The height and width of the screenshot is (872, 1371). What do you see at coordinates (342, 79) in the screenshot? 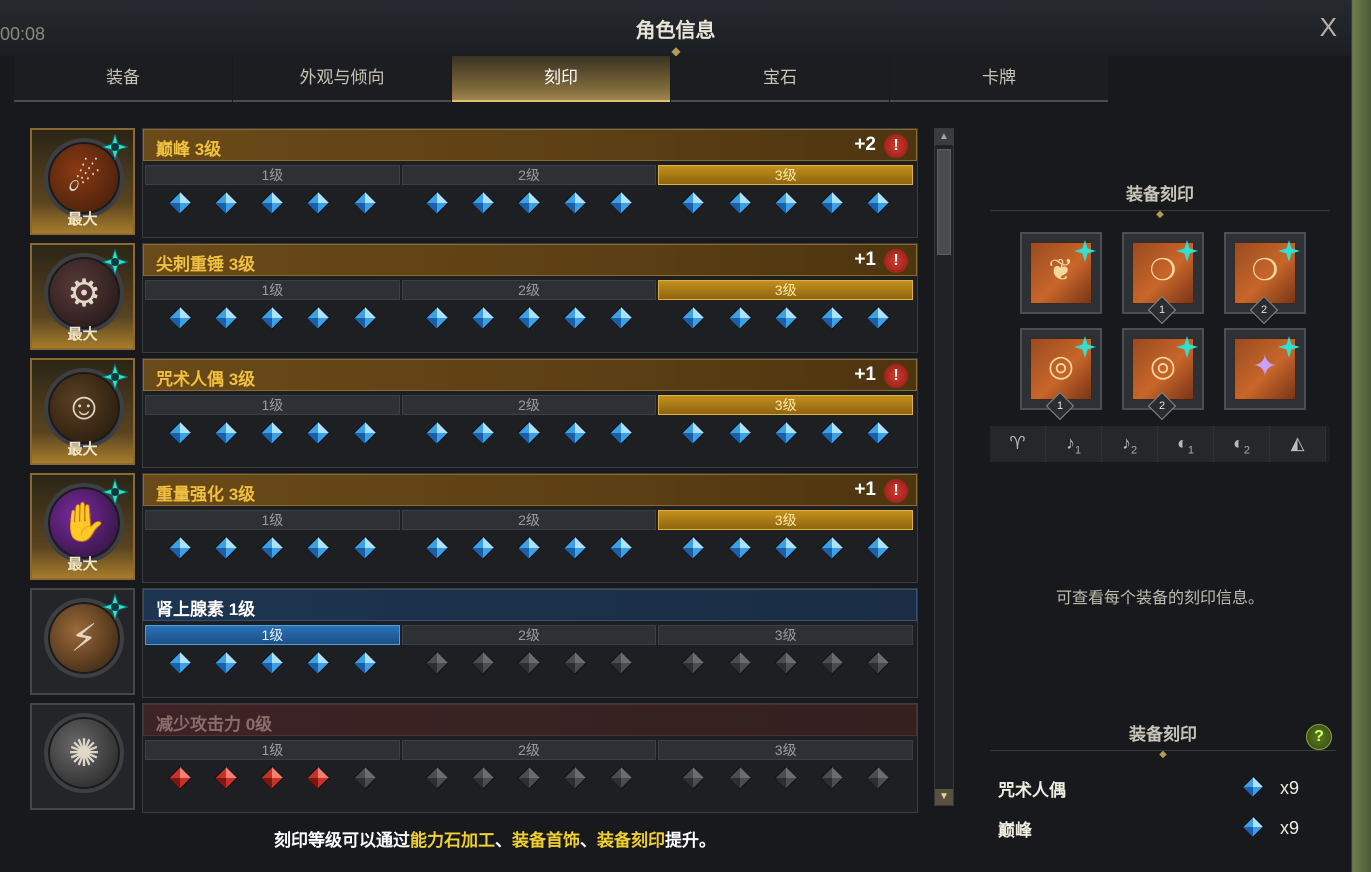
I see `tab-appearance: 外观与倾向` at bounding box center [342, 79].